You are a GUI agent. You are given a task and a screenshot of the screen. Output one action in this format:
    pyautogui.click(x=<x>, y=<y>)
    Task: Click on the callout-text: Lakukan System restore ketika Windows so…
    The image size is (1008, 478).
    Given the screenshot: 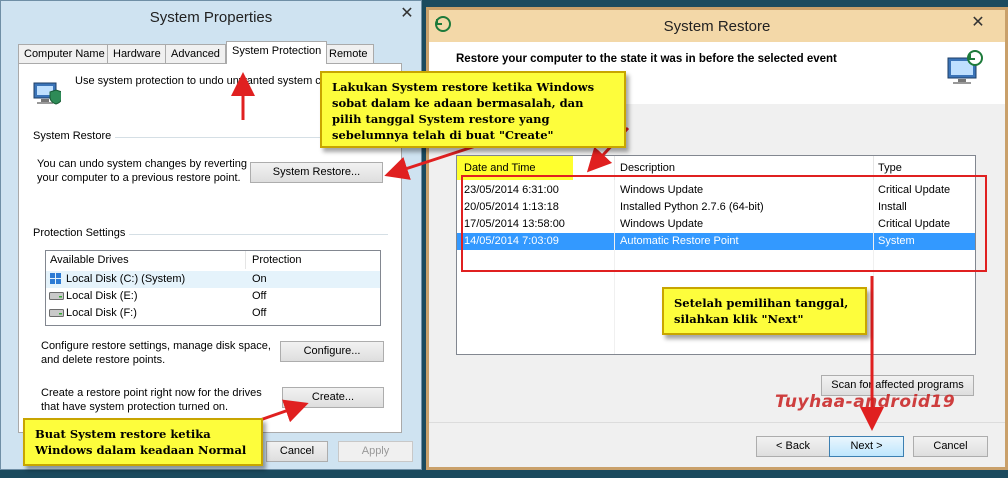 What is the action you would take?
    pyautogui.click(x=463, y=111)
    